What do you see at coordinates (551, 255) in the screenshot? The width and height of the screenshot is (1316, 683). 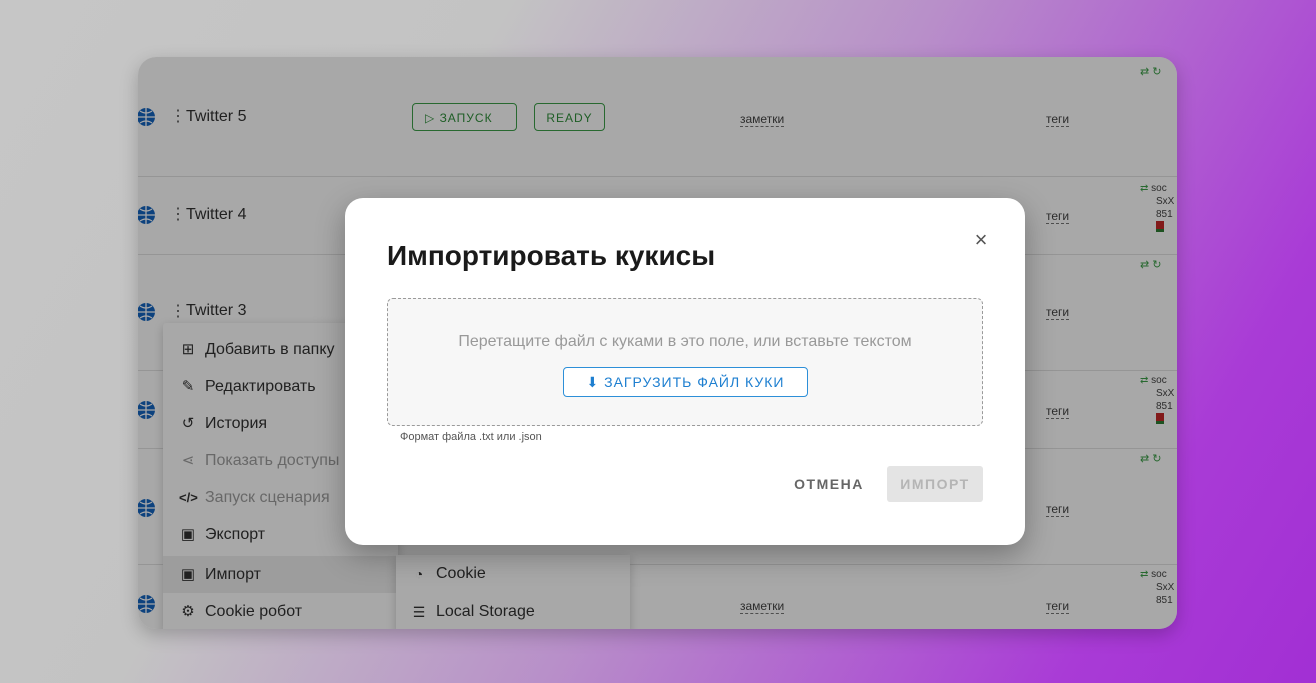 I see `dialog-title: Импортировать кукисы` at bounding box center [551, 255].